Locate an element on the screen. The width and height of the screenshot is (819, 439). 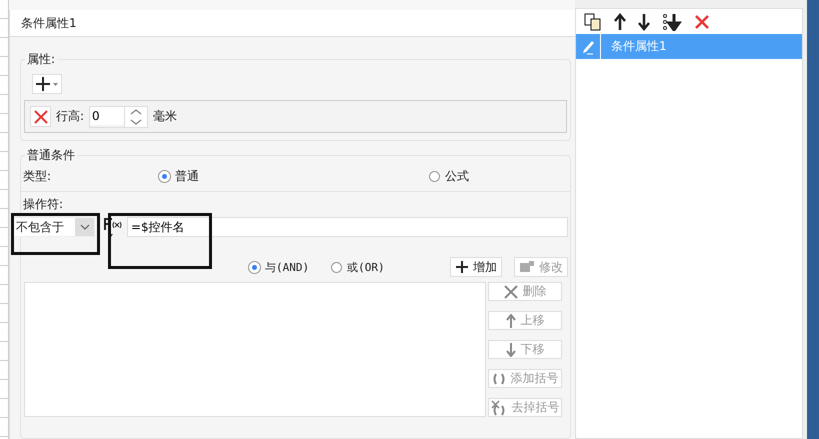
row-height-label: 行高: is located at coordinates (70, 116).